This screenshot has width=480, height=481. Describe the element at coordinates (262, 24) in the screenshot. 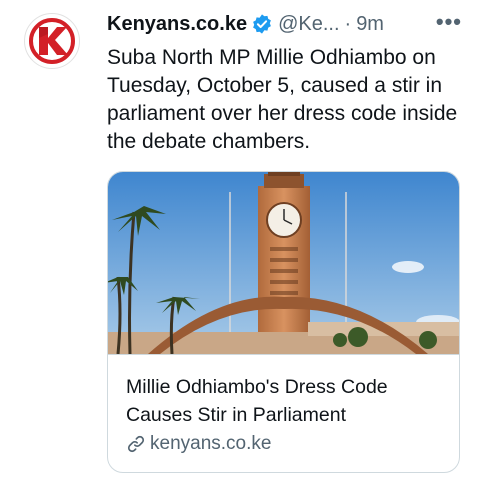

I see `verified-badge-icon` at that location.